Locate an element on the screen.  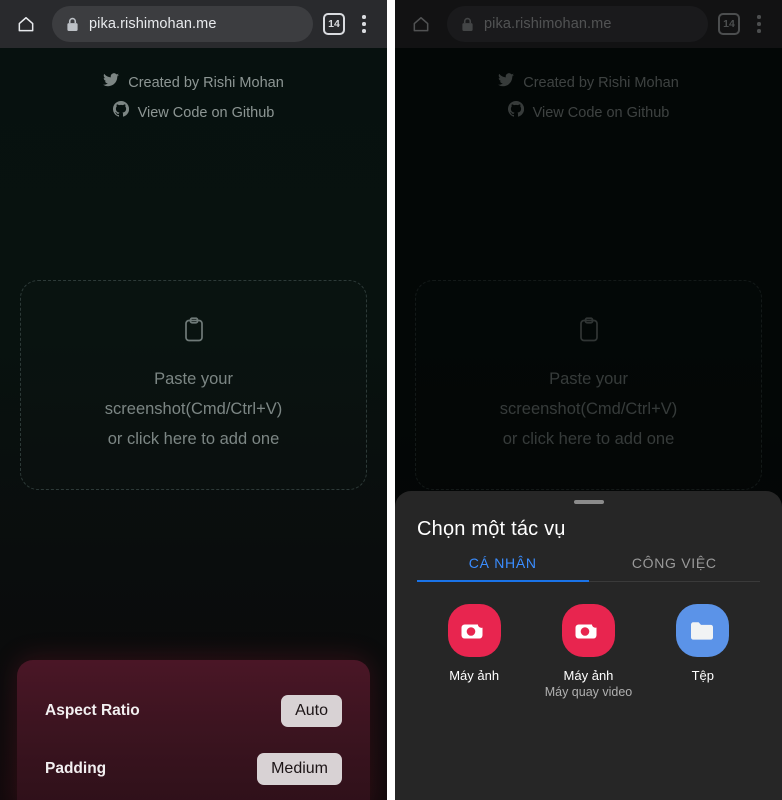
credit-github: View Code on Github is located at coordinates (193, 113).